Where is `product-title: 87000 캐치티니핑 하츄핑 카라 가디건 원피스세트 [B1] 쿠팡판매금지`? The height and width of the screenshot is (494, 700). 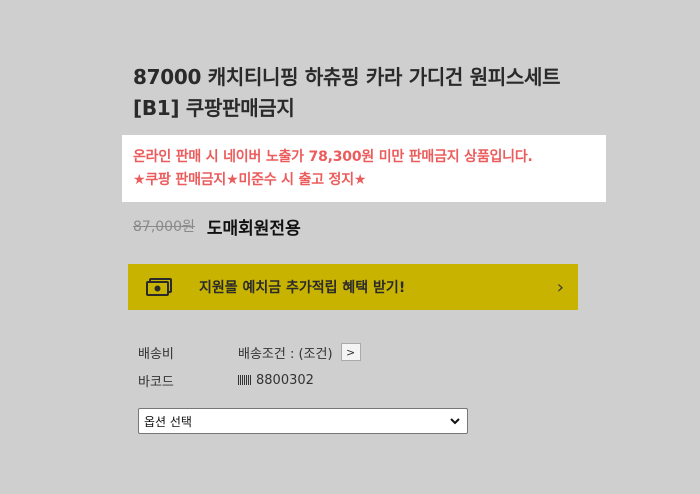 product-title: 87000 캐치티니핑 하츄핑 카라 가디건 원피스세트 [B1] 쿠팡판매금지 is located at coordinates (368, 93).